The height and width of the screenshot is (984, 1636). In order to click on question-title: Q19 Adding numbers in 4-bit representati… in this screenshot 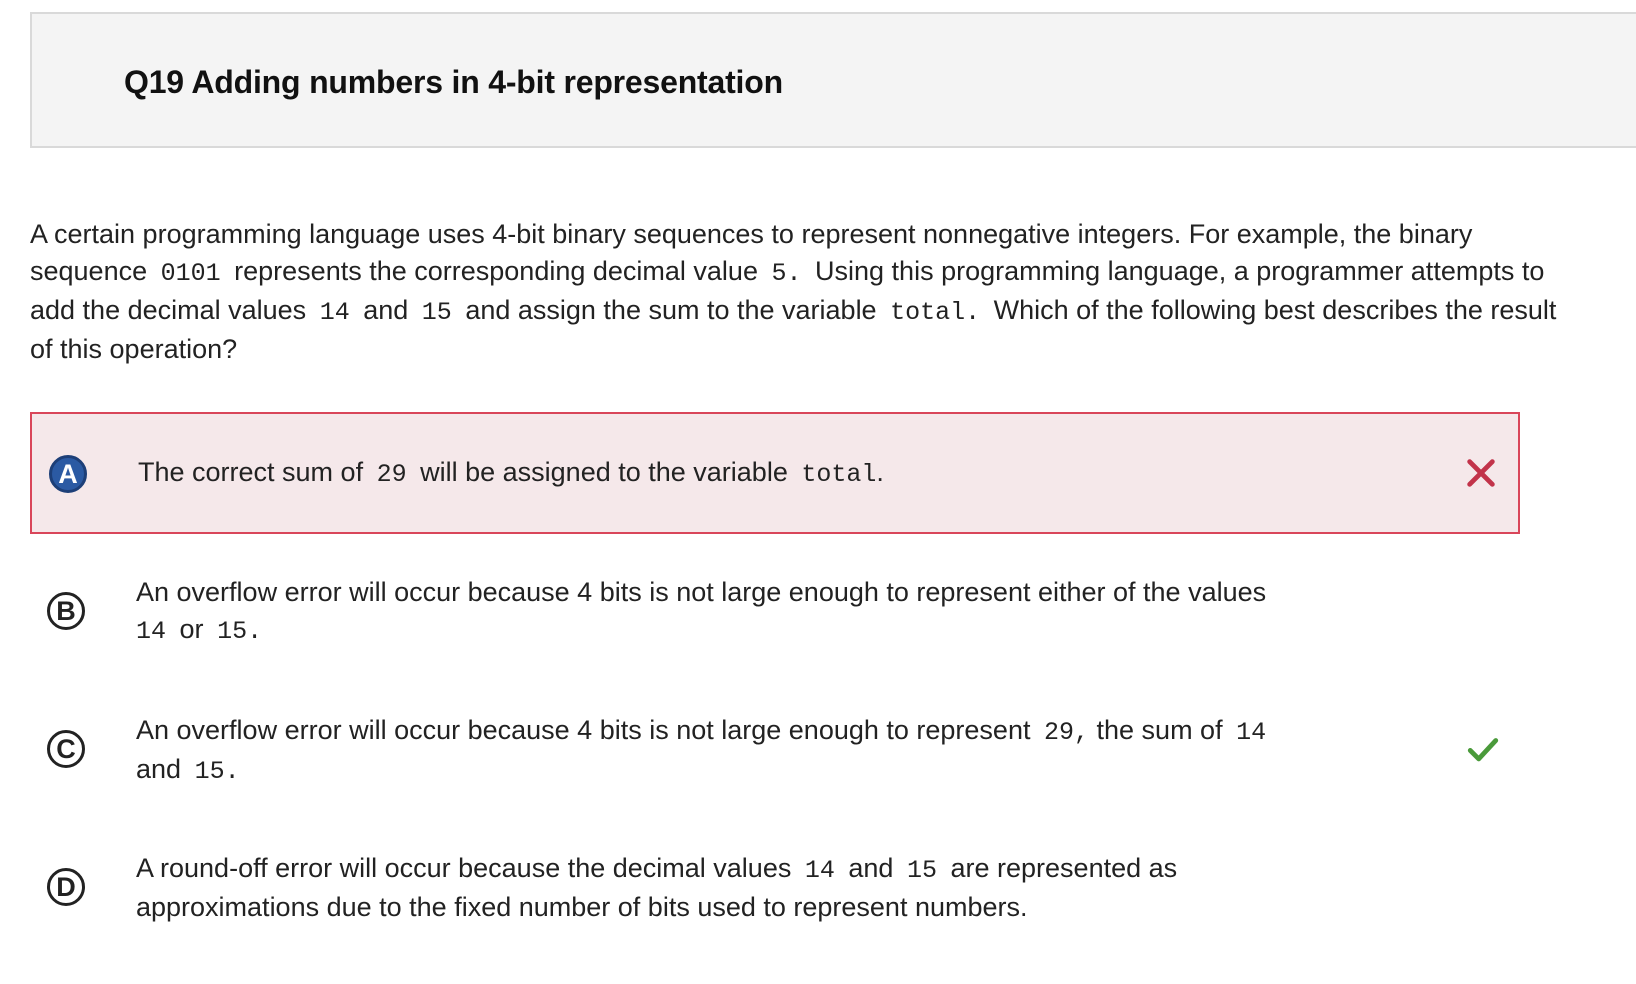, I will do `click(453, 82)`.